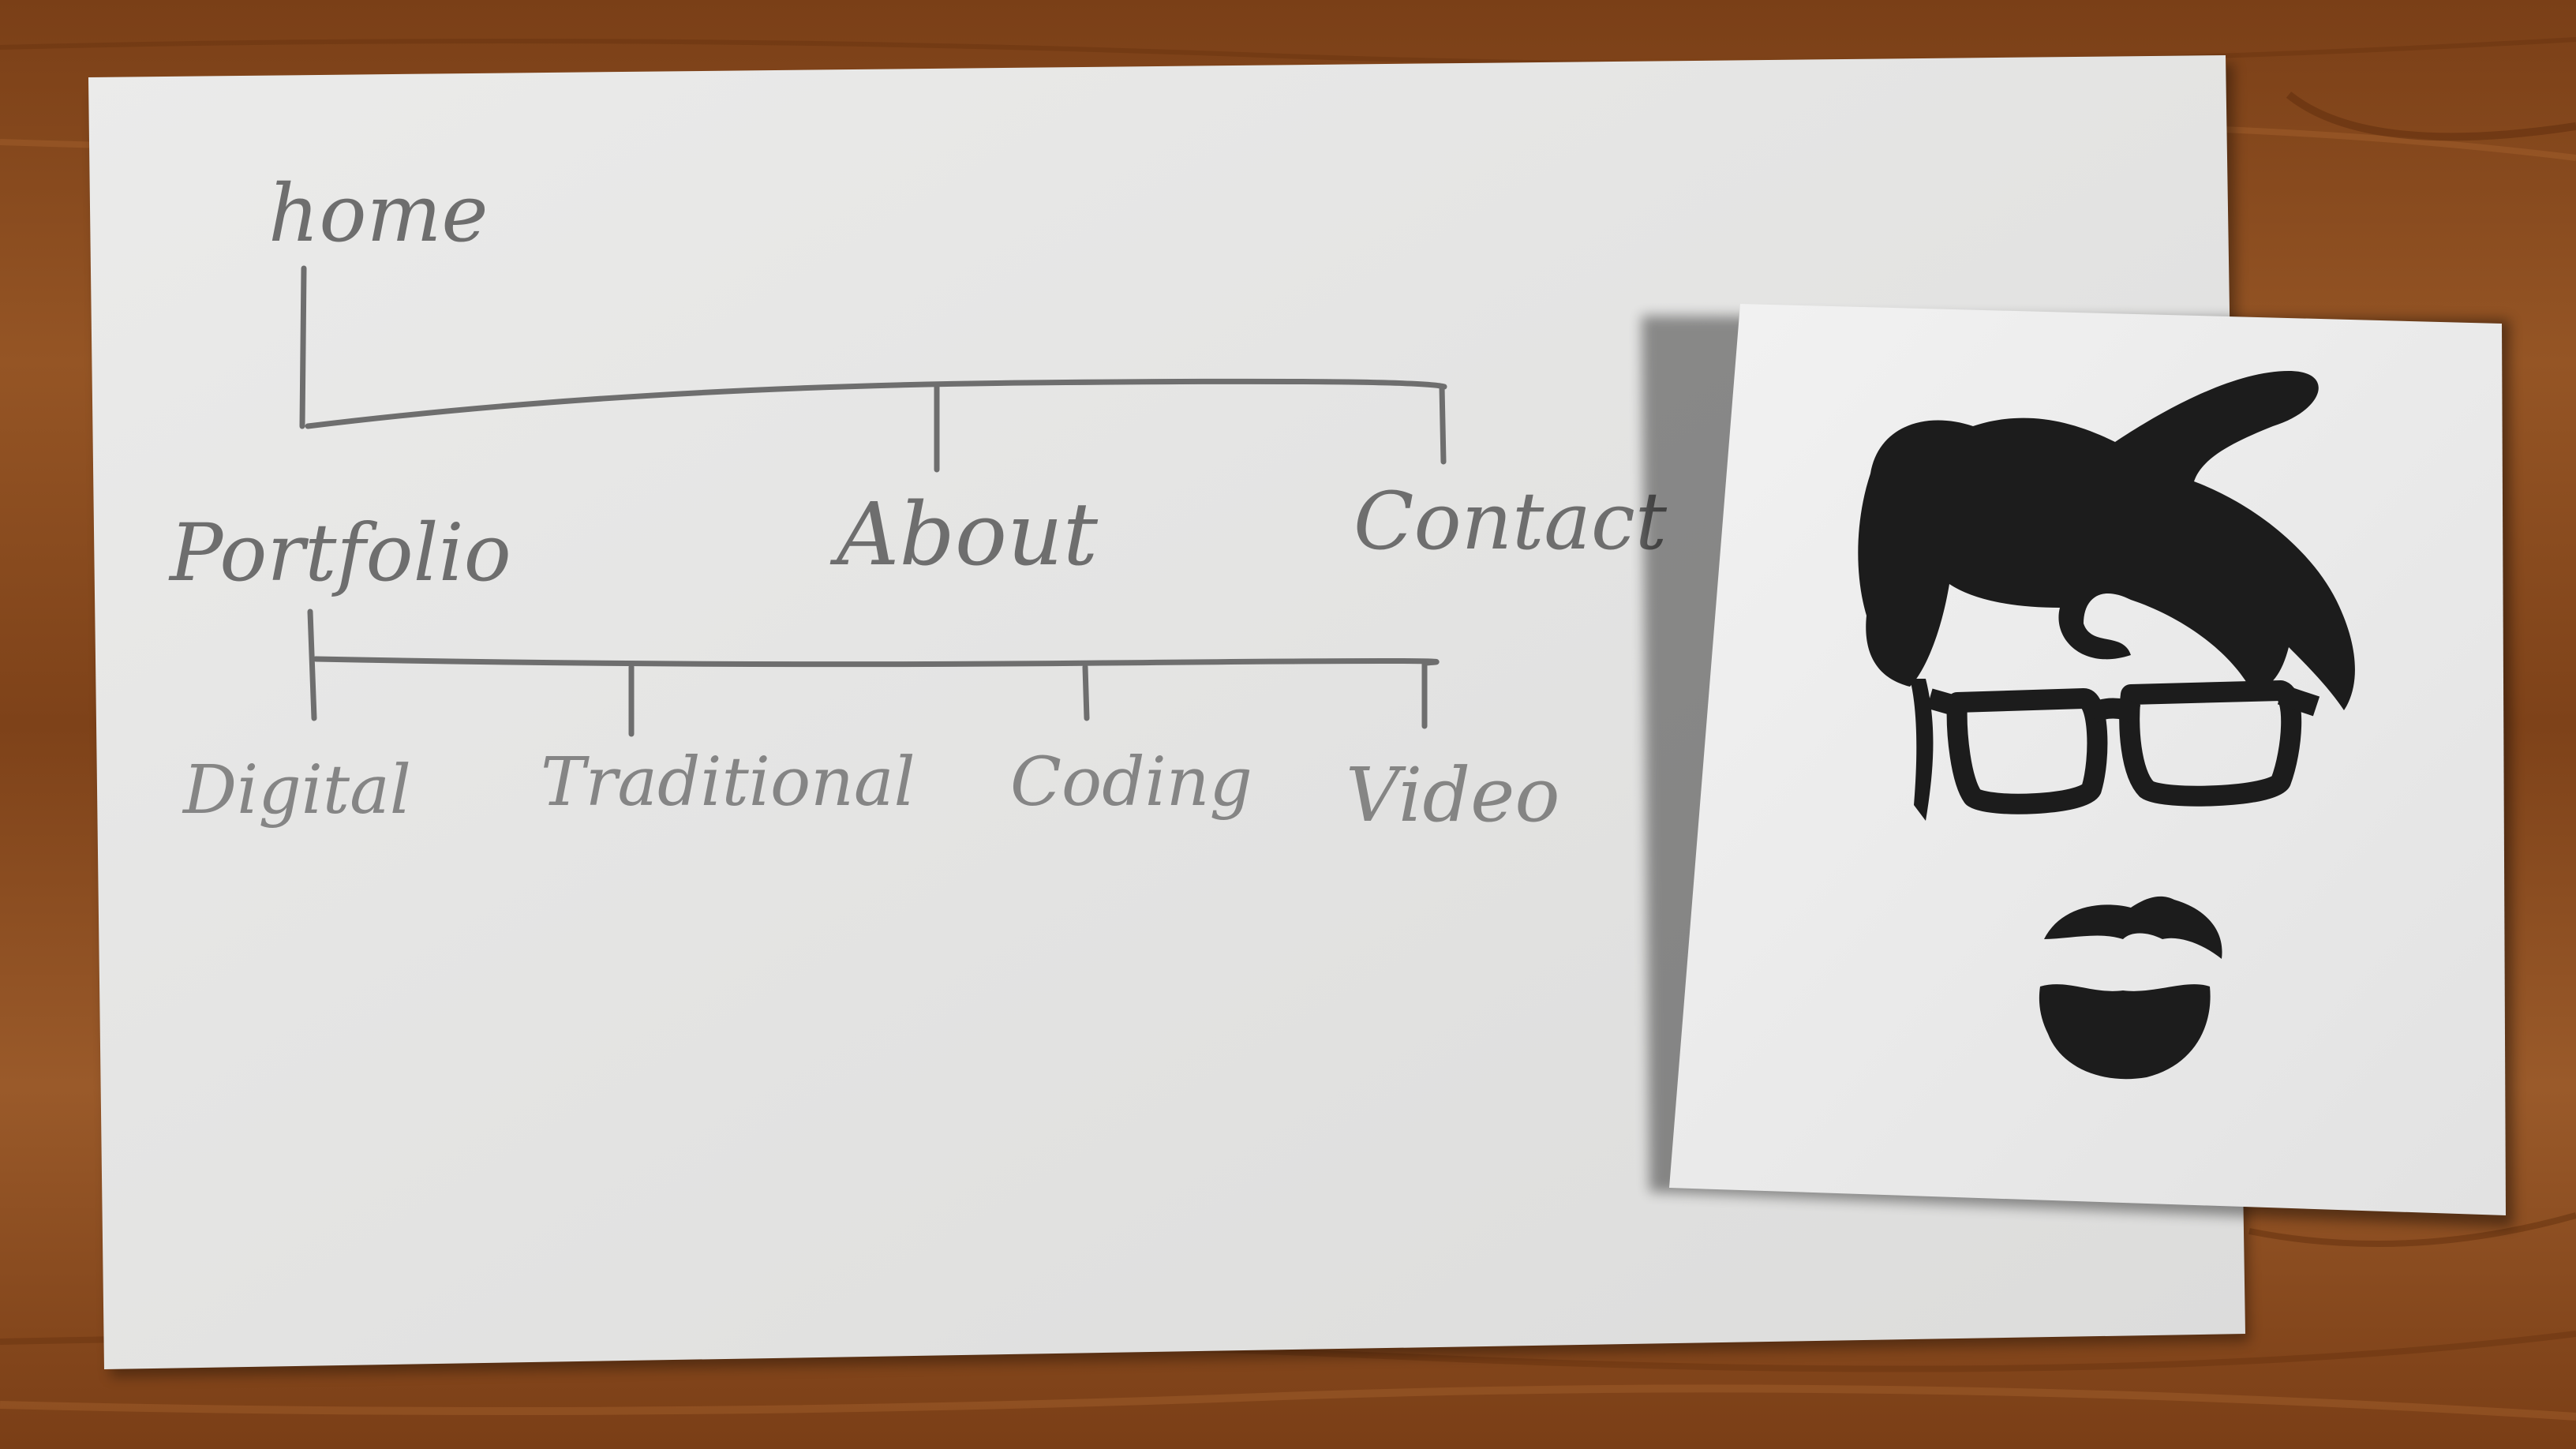 This screenshot has height=1449, width=2576. I want to click on node-video: Video, so click(1453, 795).